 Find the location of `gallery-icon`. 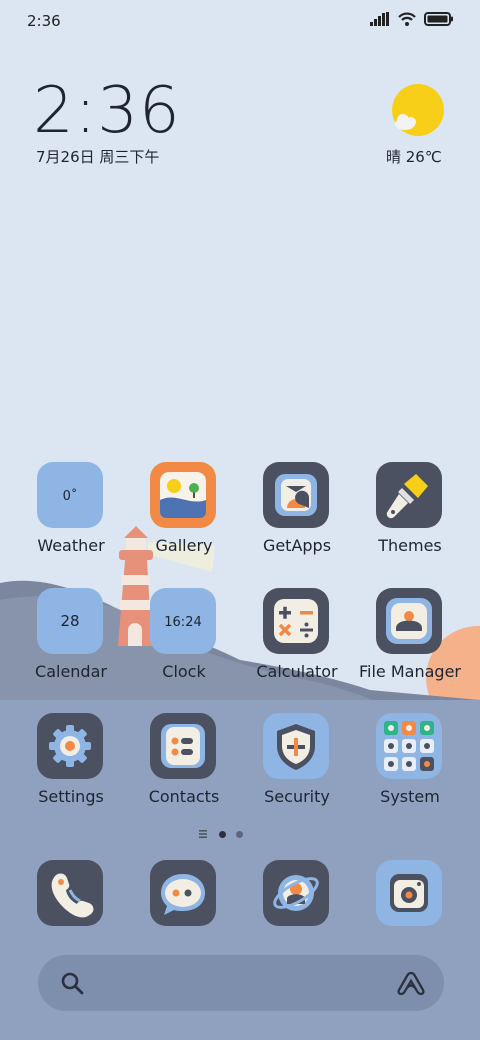

gallery-icon is located at coordinates (183, 495).